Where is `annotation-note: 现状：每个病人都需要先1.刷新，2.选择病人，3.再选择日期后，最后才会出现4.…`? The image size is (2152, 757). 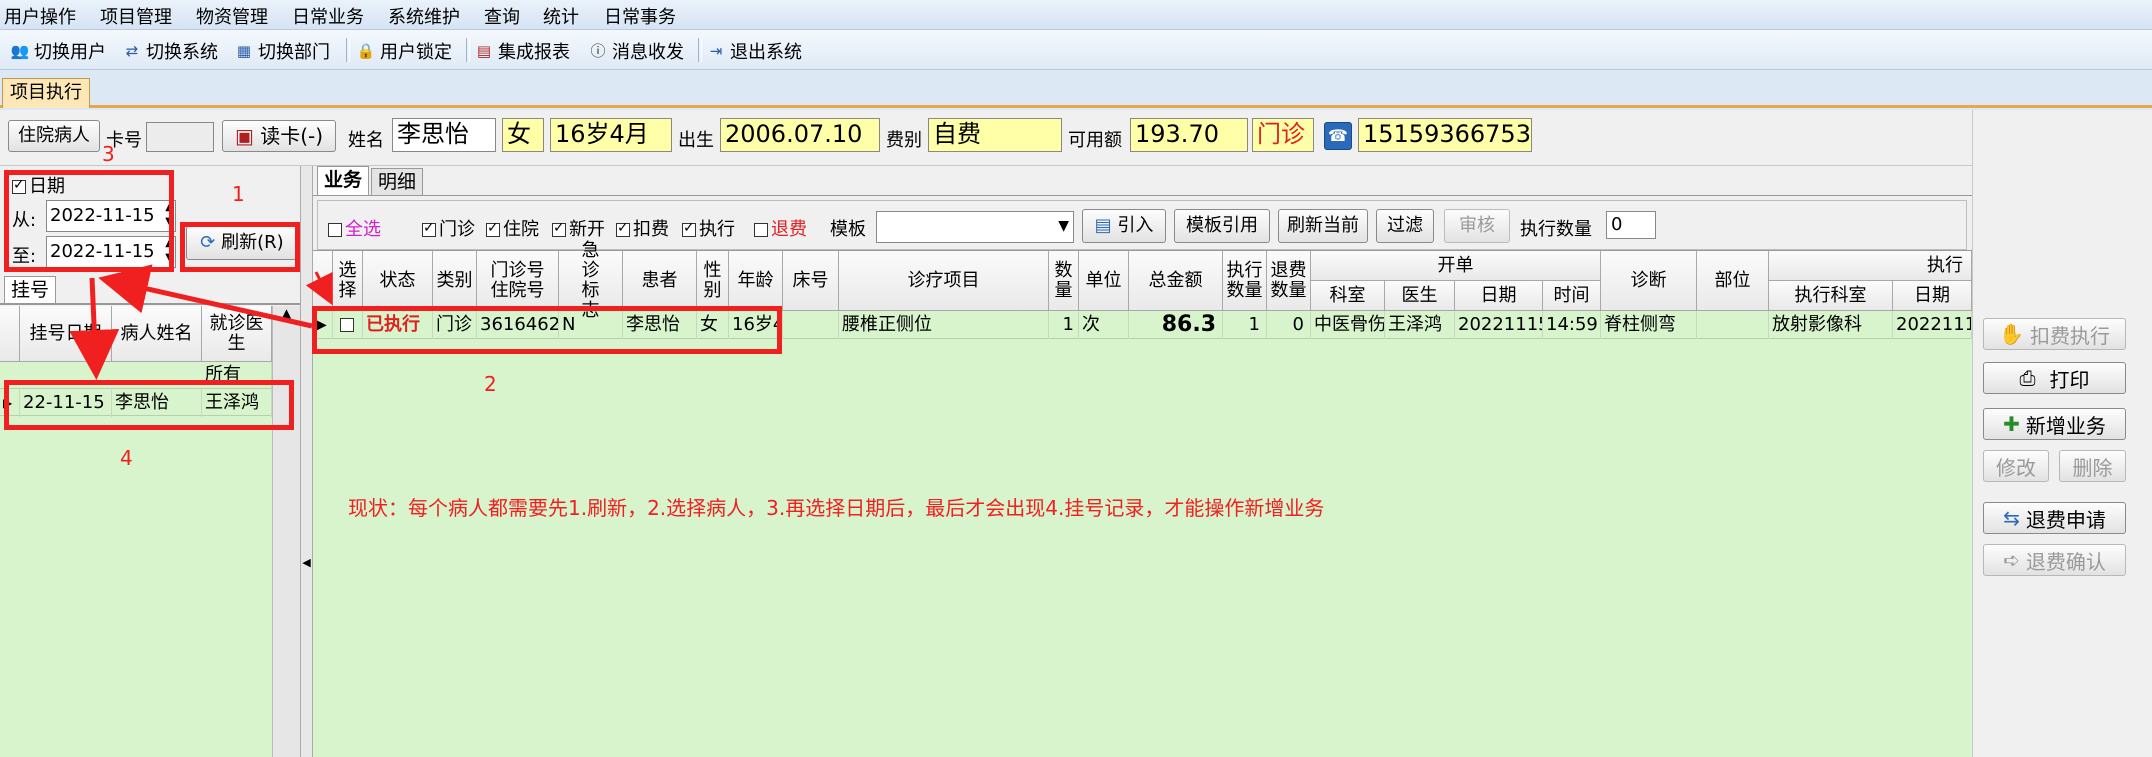 annotation-note: 现状：每个病人都需要先1.刷新，2.选择病人，3.再选择日期后，最后才会出现4.… is located at coordinates (836, 508).